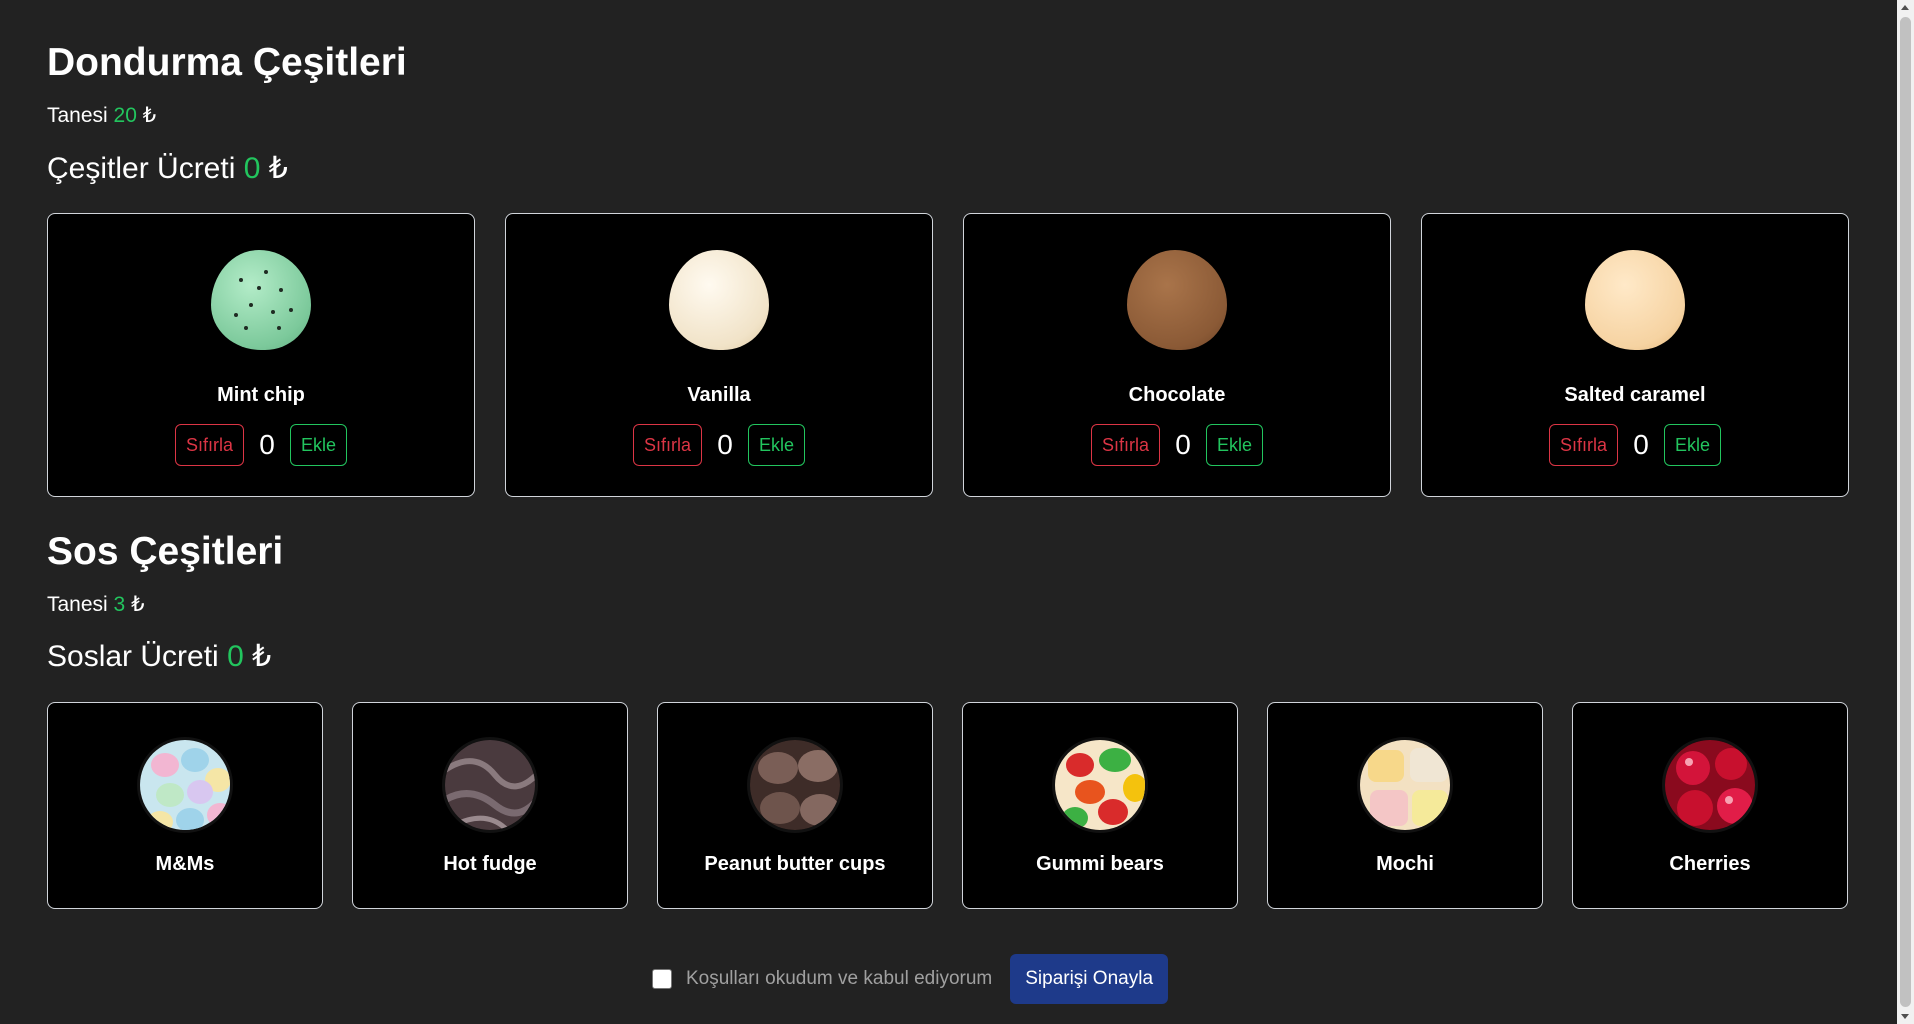 The width and height of the screenshot is (1914, 1024). What do you see at coordinates (77, 604) in the screenshot?
I see `sauces-unit-price-label: Tanesi` at bounding box center [77, 604].